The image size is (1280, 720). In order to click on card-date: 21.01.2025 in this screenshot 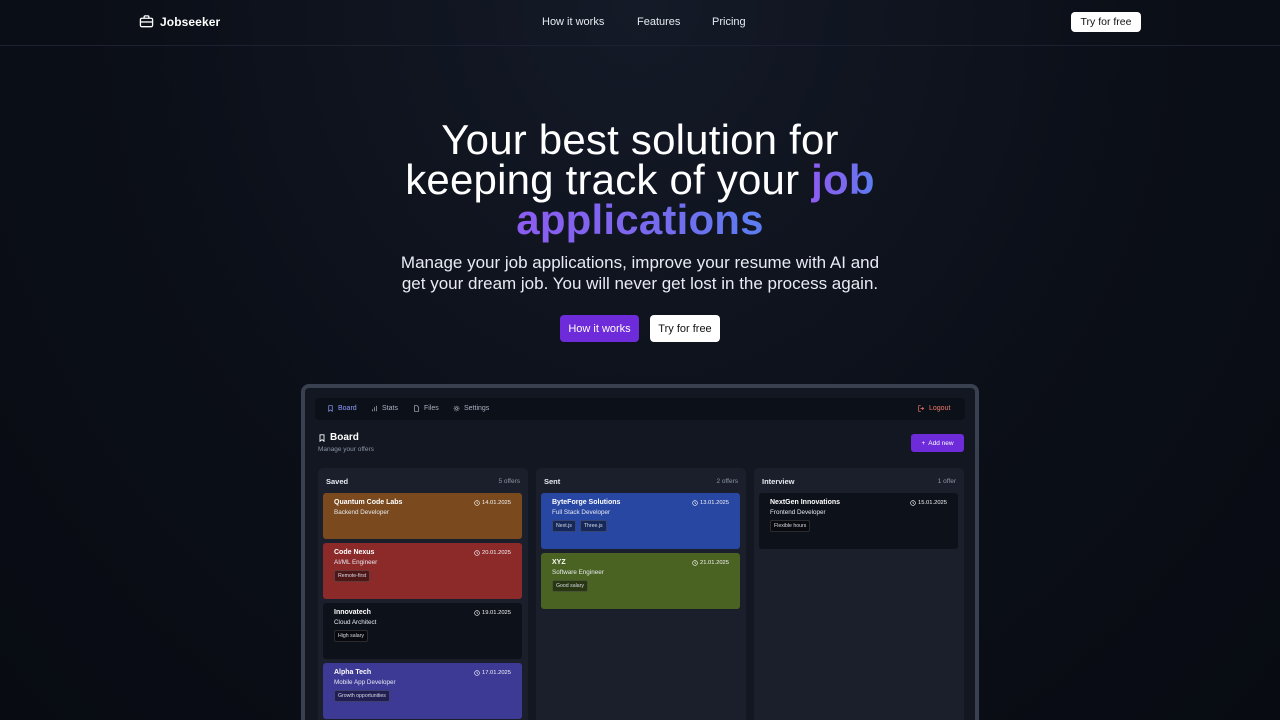, I will do `click(710, 563)`.